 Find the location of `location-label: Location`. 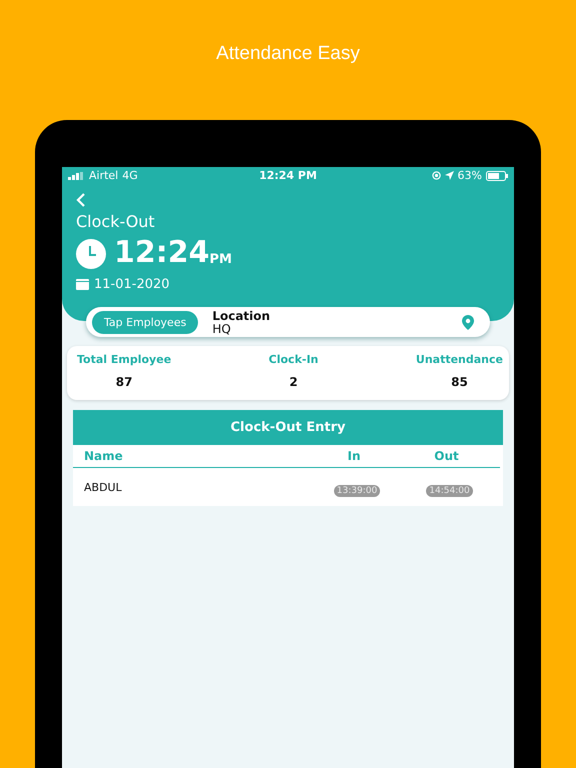

location-label: Location is located at coordinates (242, 316).